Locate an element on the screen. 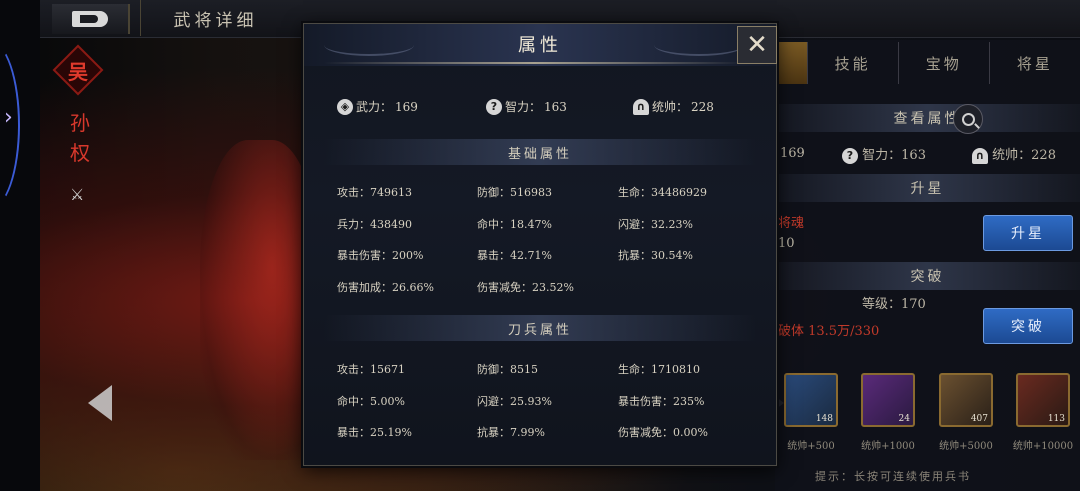  breakthrough-requirement: 破体 13.5万/330 is located at coordinates (829, 331).